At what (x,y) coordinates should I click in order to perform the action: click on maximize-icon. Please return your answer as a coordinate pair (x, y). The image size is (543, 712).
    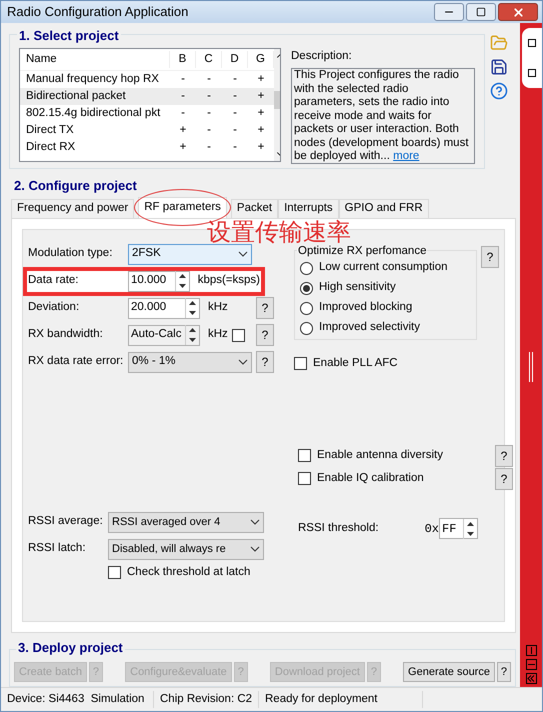
    Looking at the image, I should click on (481, 12).